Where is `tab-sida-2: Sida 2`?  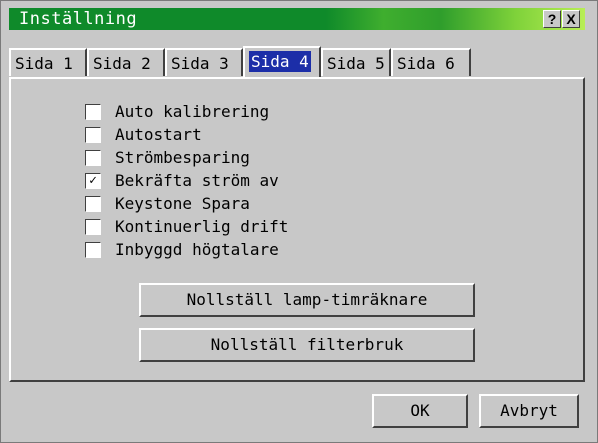 tab-sida-2: Sida 2 is located at coordinates (126, 62).